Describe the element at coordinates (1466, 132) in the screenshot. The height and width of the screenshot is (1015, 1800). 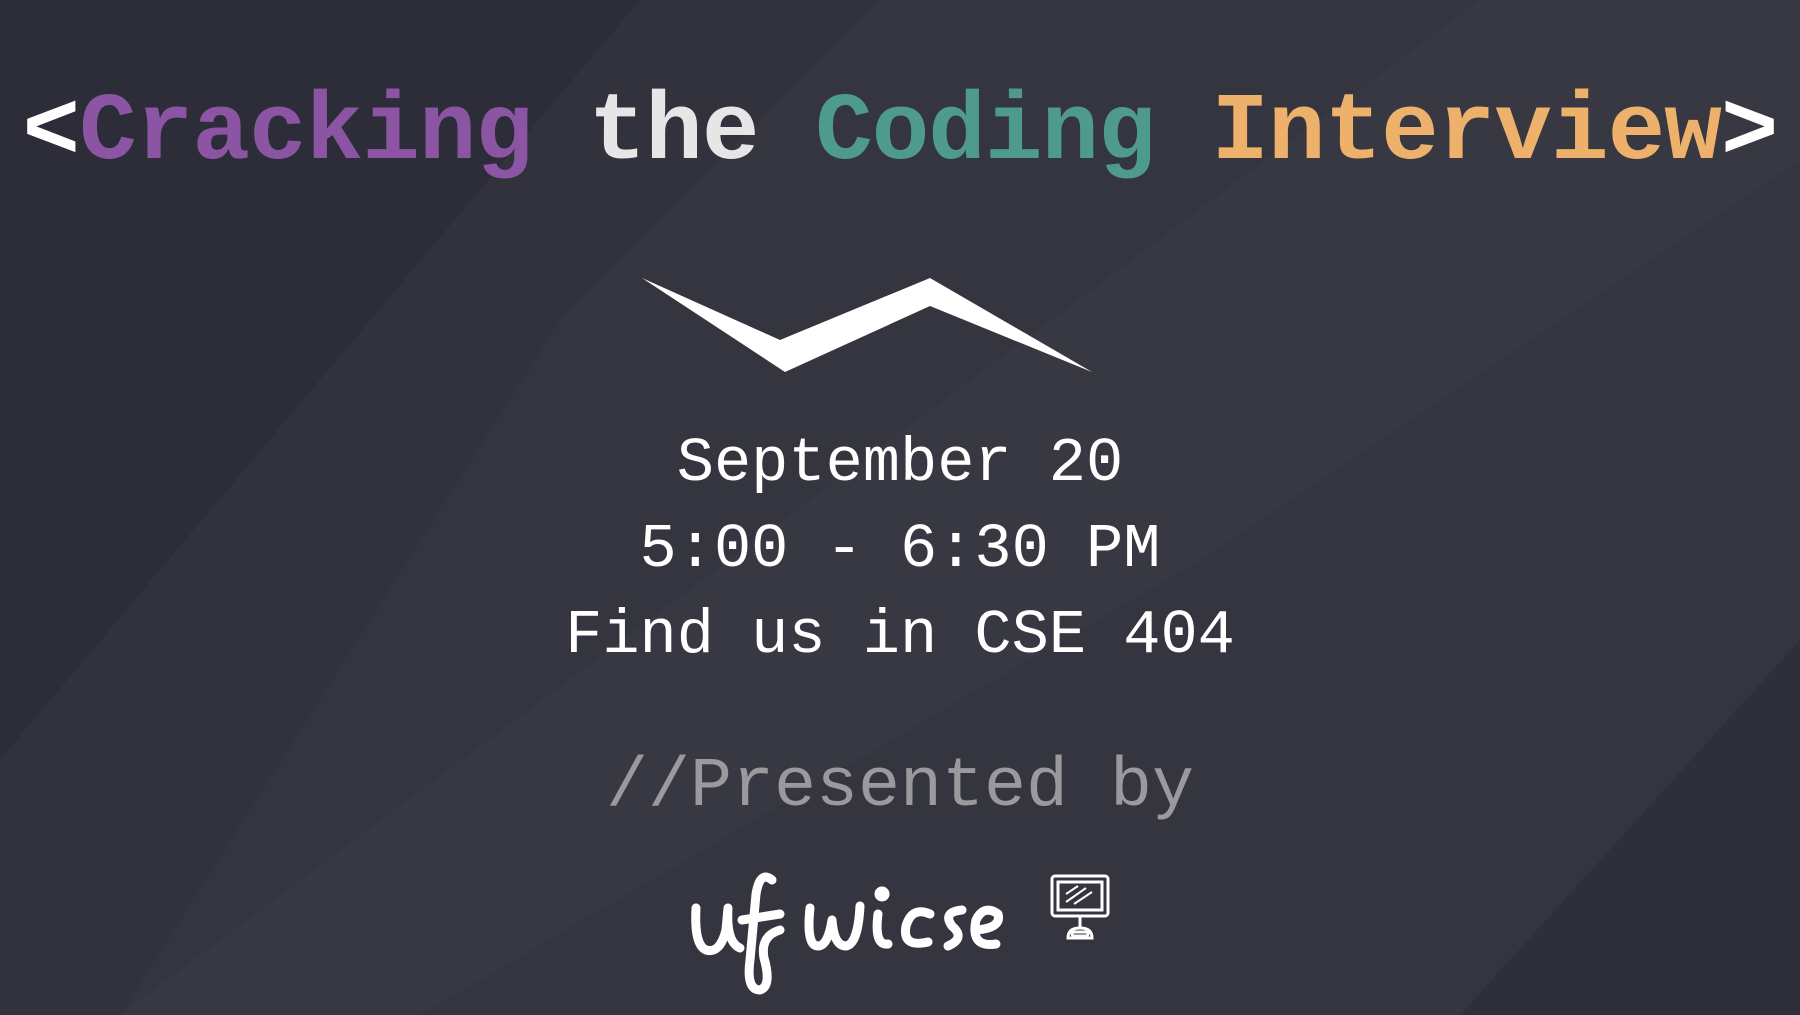
I see `title-word-interview: Interview` at that location.